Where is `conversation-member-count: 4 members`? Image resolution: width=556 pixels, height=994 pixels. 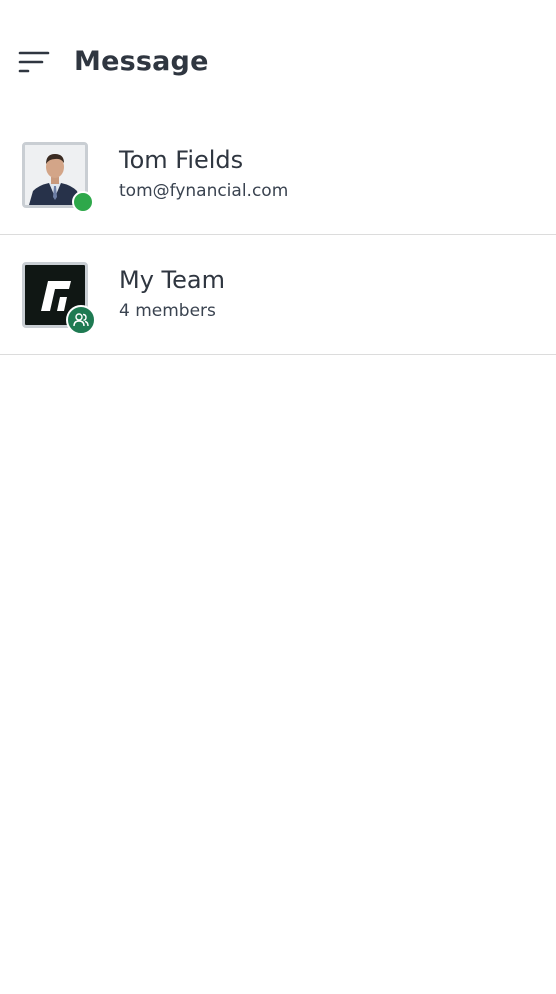 conversation-member-count: 4 members is located at coordinates (167, 311).